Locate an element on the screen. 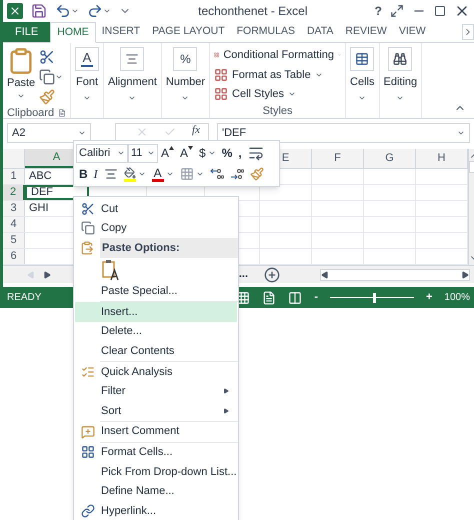 The width and height of the screenshot is (474, 520). undo-icon is located at coordinates (63, 11).